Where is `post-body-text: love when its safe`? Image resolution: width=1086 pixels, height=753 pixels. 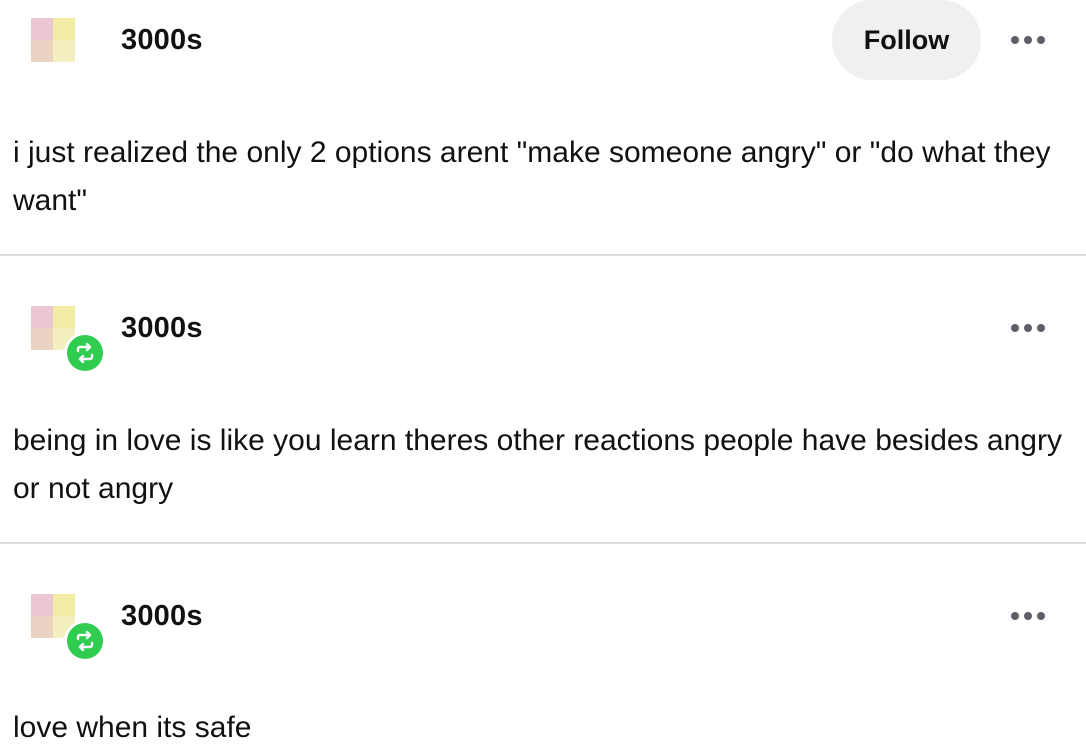
post-body-text: love when its safe is located at coordinates (132, 727).